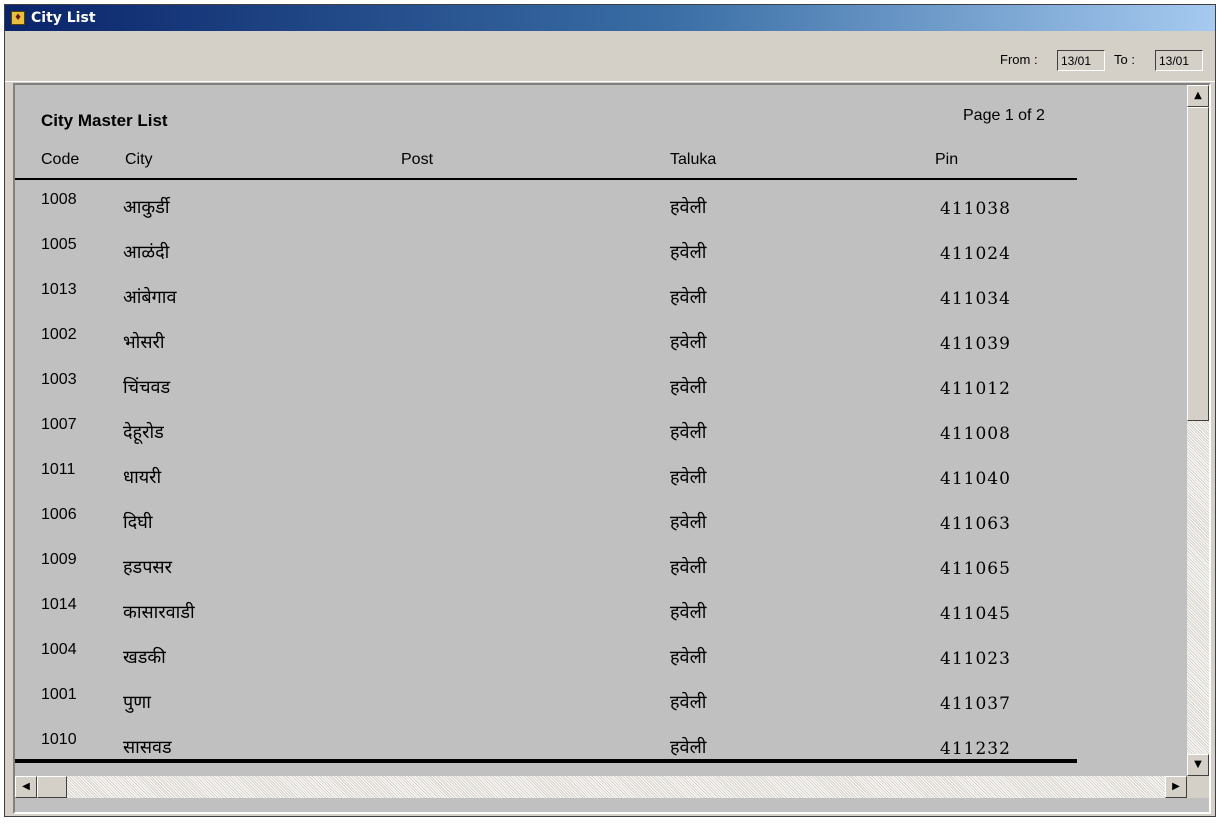  Describe the element at coordinates (947, 159) in the screenshot. I see `column-header-pin: Pin` at that location.